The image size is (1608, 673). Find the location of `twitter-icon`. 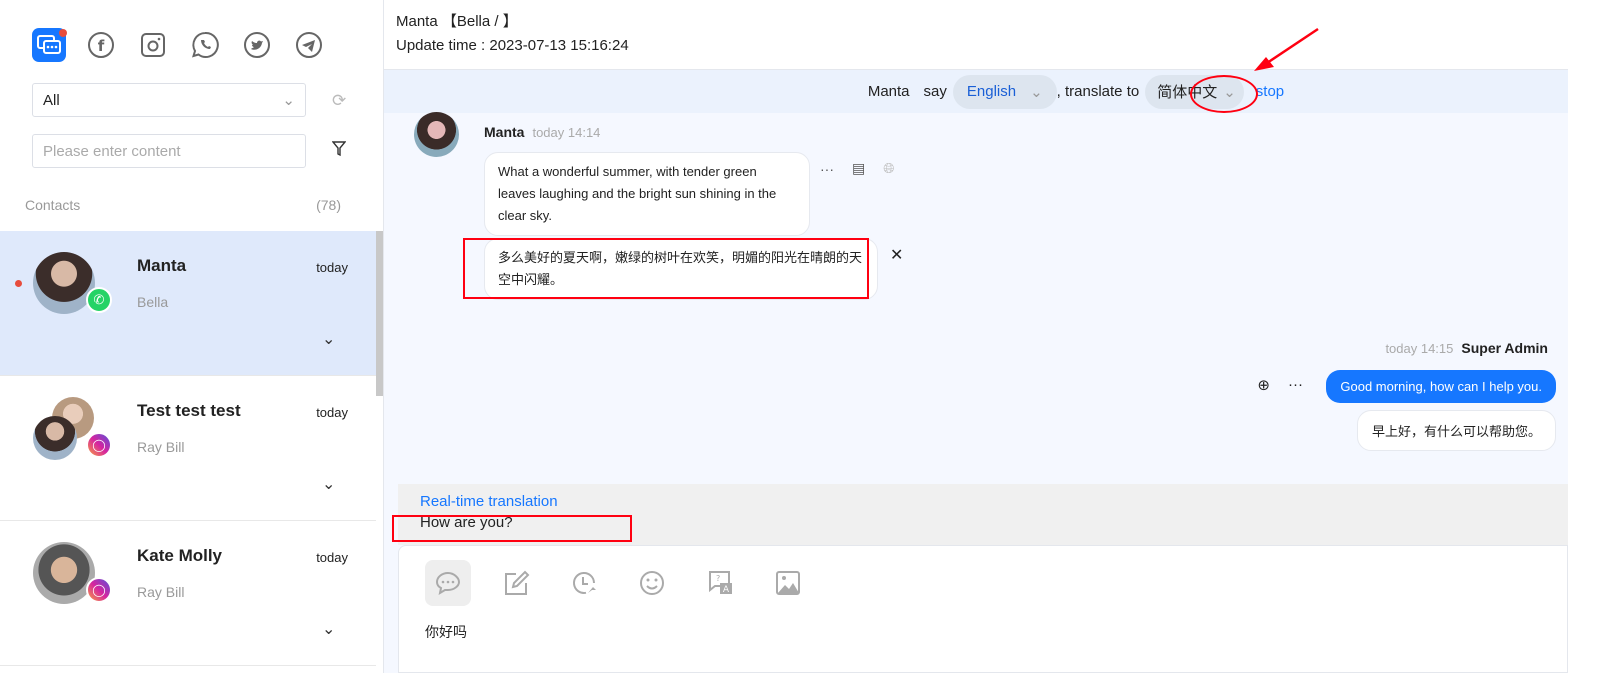

twitter-icon is located at coordinates (257, 45).